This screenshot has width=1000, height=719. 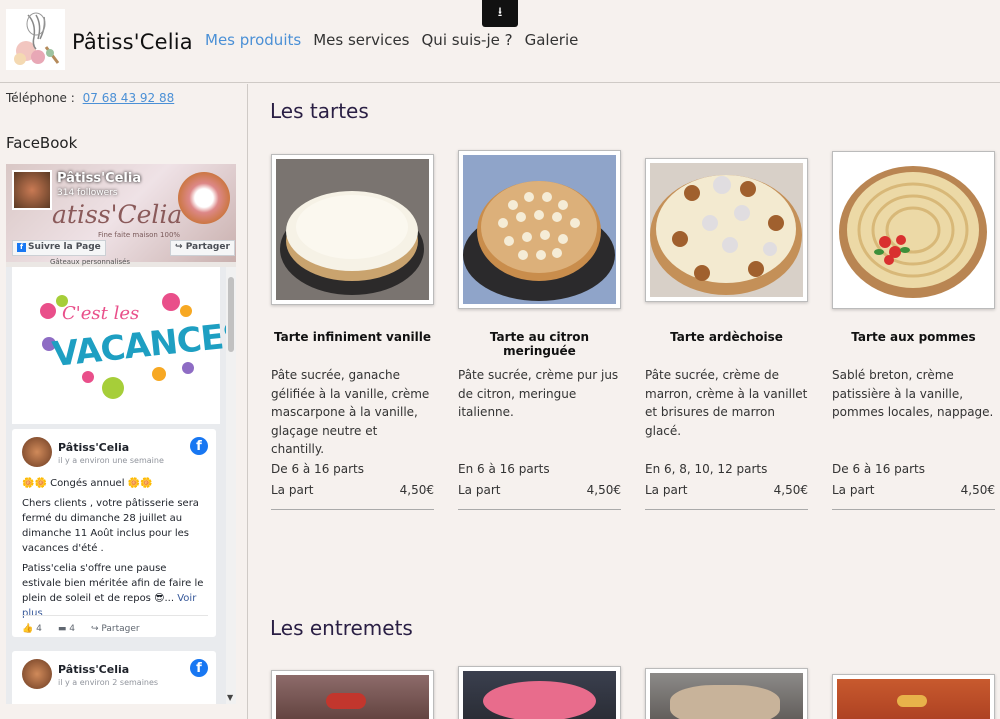 What do you see at coordinates (361, 40) in the screenshot?
I see `nav-mes-services: Mes services` at bounding box center [361, 40].